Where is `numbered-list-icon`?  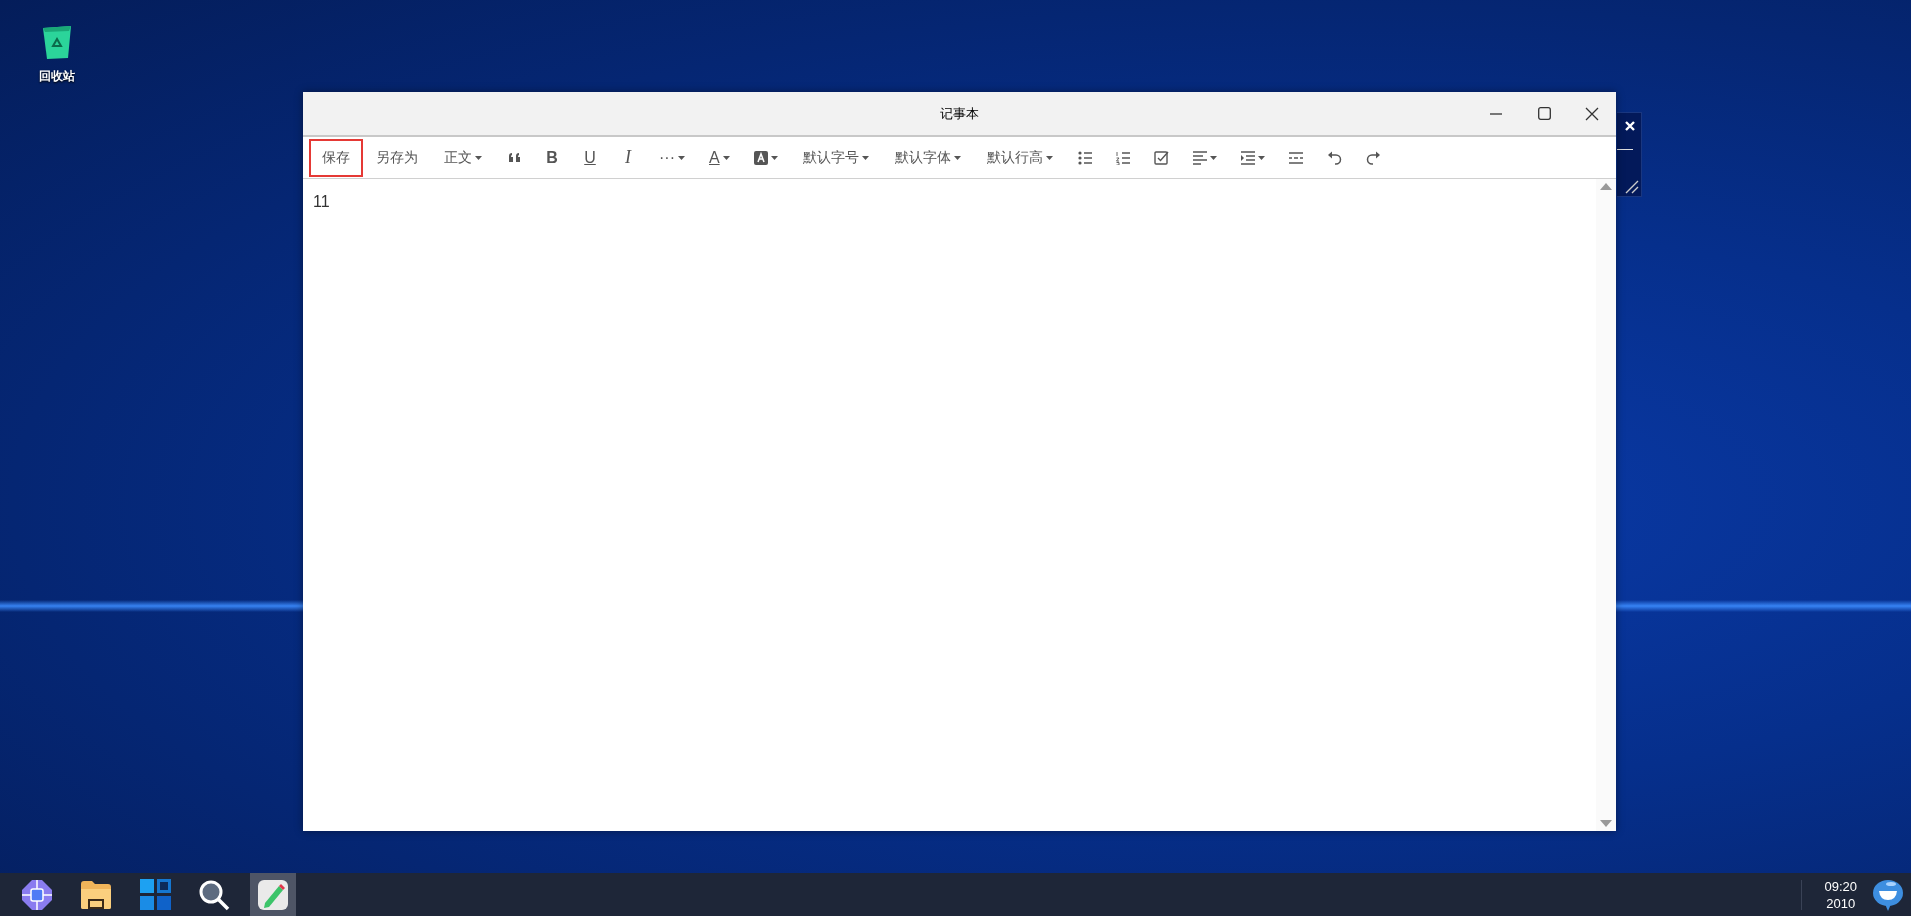 numbered-list-icon is located at coordinates (1122, 157).